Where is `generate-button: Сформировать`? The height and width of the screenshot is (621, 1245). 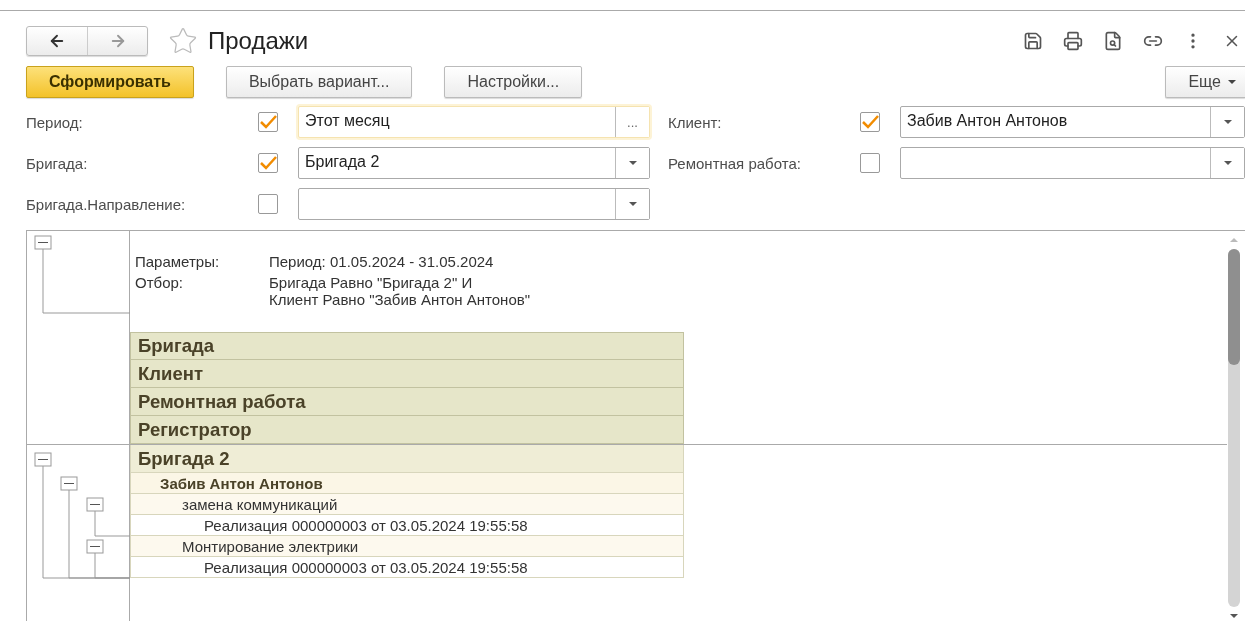 generate-button: Сформировать is located at coordinates (110, 82).